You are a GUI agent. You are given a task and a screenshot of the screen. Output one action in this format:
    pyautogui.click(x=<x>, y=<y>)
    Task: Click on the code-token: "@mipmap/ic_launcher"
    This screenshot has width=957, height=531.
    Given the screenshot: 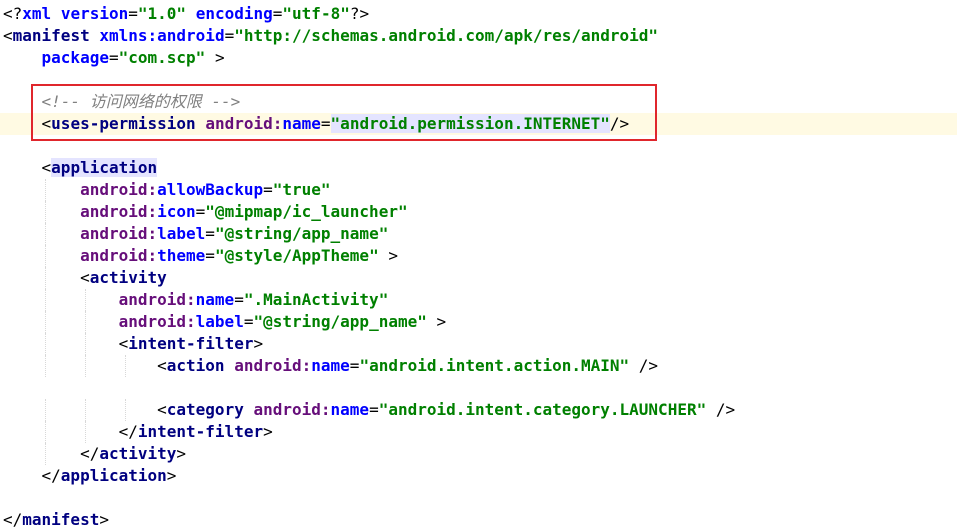 What is the action you would take?
    pyautogui.click(x=306, y=211)
    